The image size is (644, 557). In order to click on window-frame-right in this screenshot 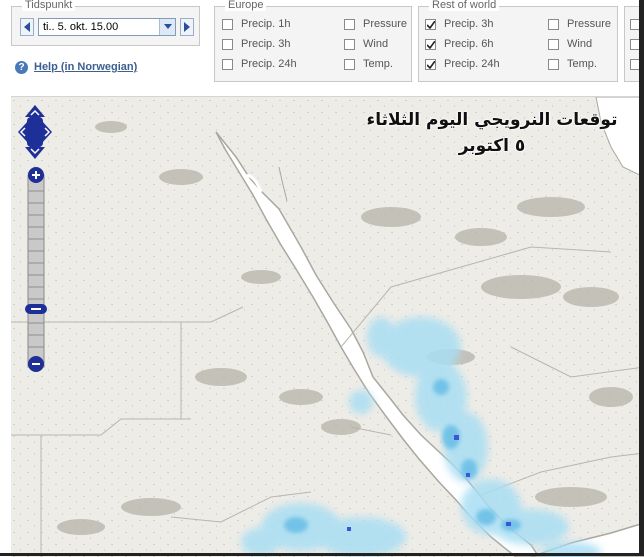, I will do `click(641, 278)`.